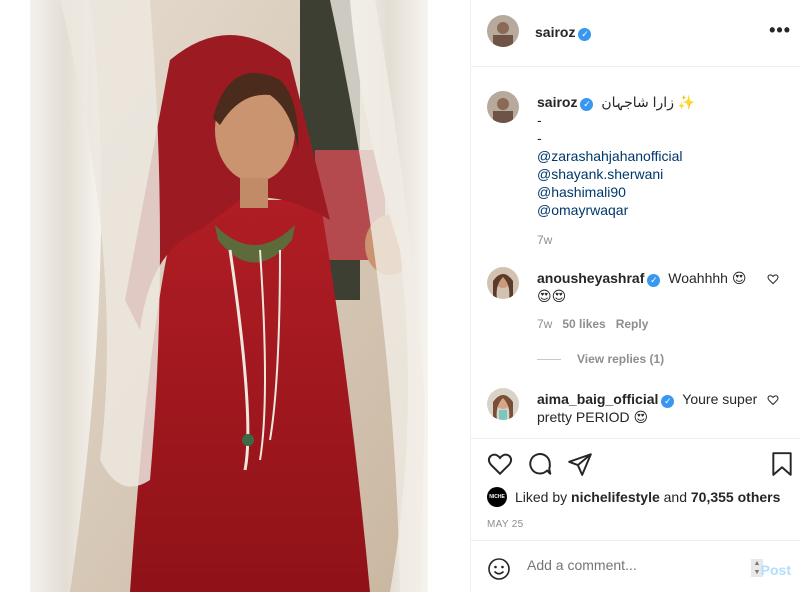 This screenshot has height=592, width=800. What do you see at coordinates (597, 399) in the screenshot?
I see `comment-username: aima_baig_official` at bounding box center [597, 399].